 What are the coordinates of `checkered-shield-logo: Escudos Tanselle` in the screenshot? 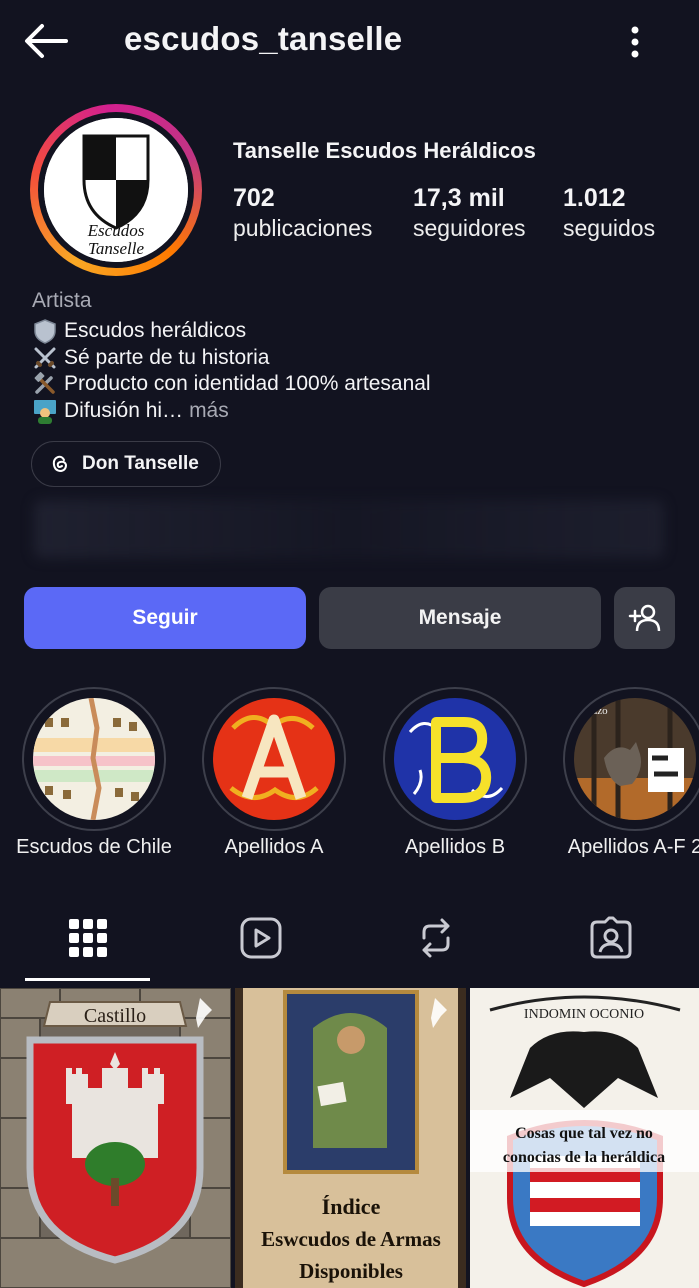 It's located at (116, 190).